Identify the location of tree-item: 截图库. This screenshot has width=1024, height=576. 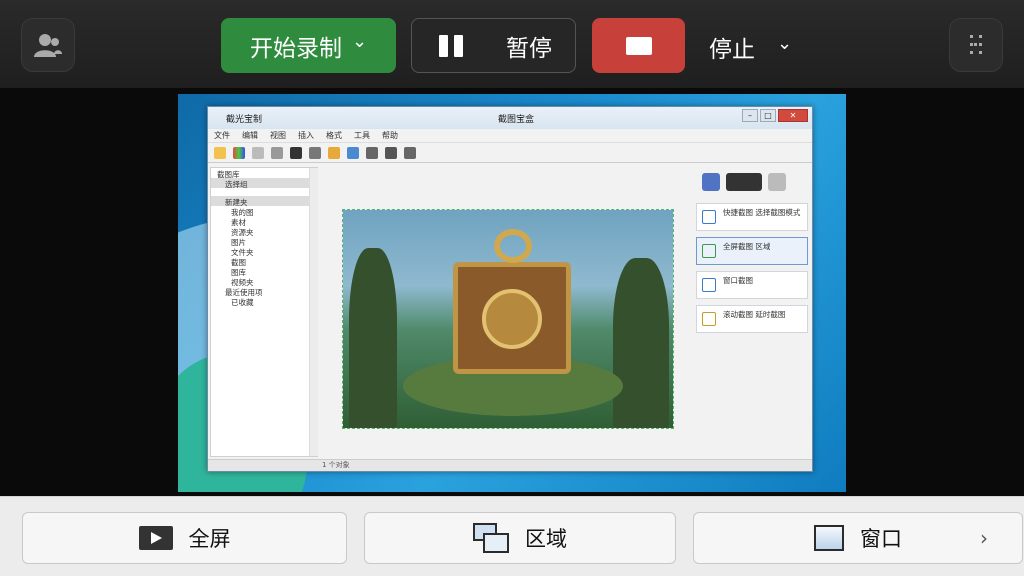
(264, 173).